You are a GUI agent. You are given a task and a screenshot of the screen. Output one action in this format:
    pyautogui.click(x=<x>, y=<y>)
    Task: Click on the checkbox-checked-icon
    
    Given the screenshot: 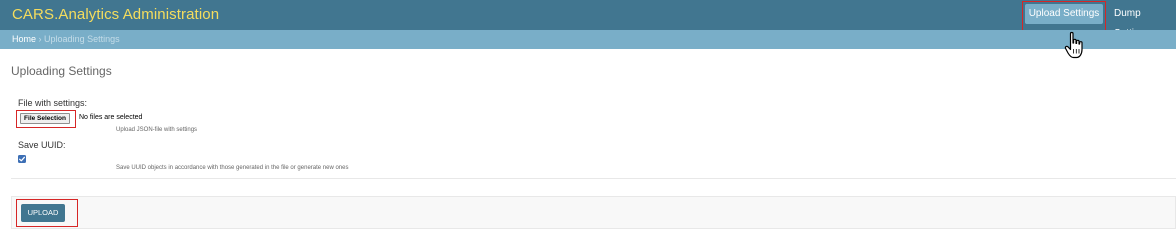 What is the action you would take?
    pyautogui.click(x=22, y=159)
    